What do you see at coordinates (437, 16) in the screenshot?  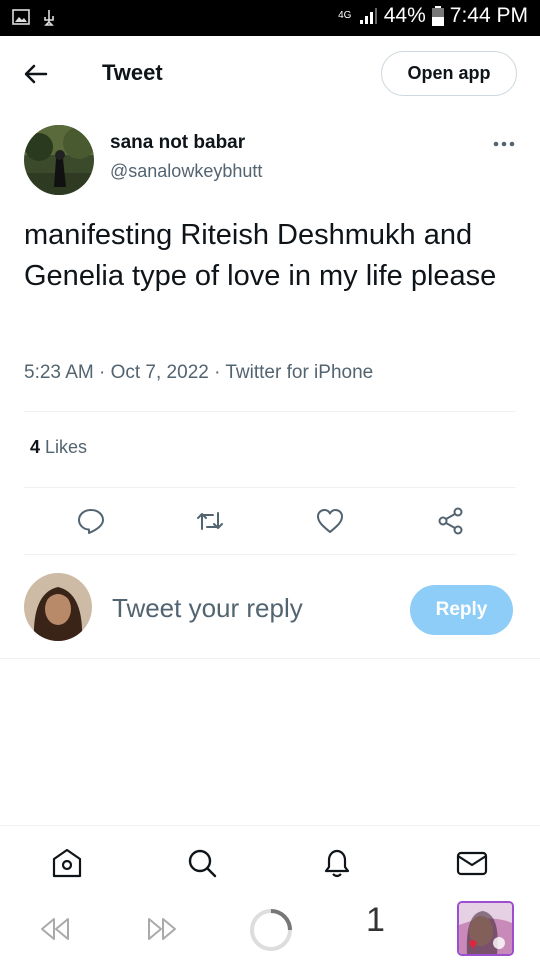 I see `battery-icon` at bounding box center [437, 16].